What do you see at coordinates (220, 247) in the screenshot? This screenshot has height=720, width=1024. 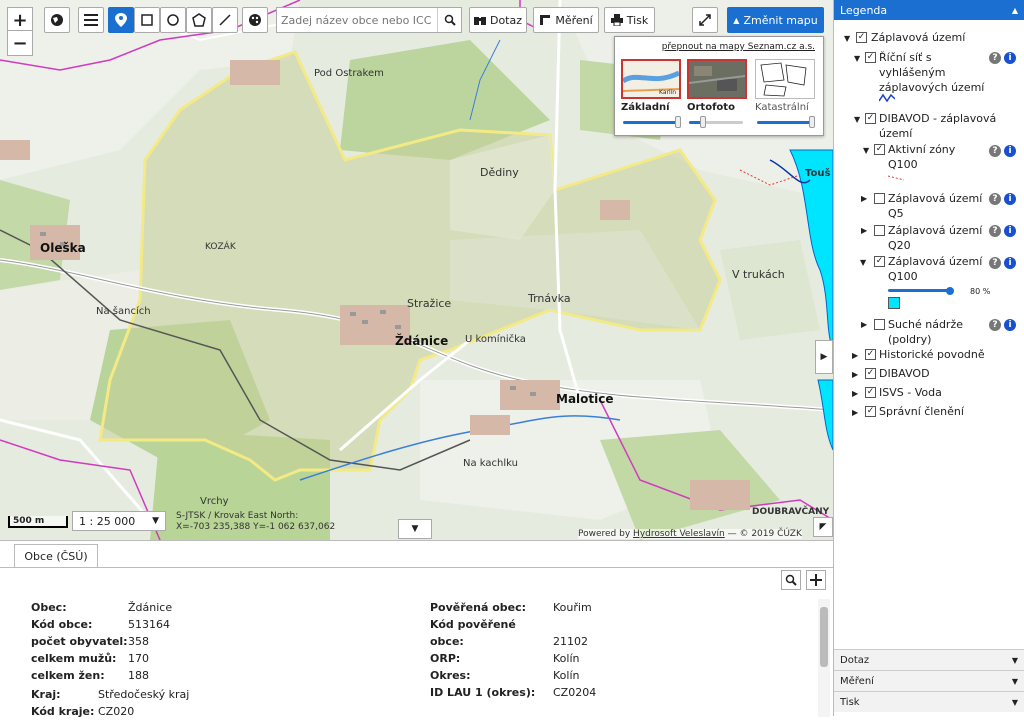 I see `label-kozak: KOZÁK` at bounding box center [220, 247].